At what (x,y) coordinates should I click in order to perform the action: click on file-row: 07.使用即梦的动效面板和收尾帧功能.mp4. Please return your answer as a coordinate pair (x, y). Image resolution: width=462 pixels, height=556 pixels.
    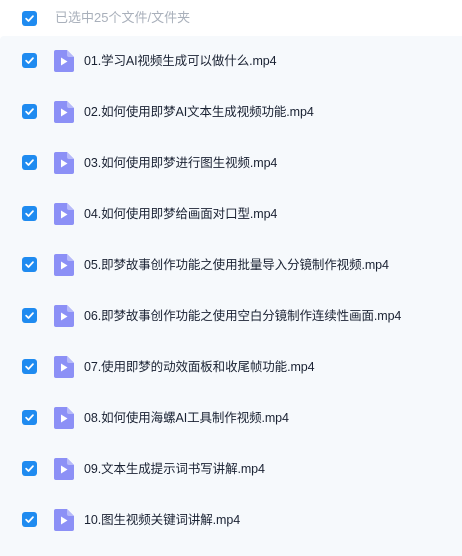
    Looking at the image, I should click on (231, 367).